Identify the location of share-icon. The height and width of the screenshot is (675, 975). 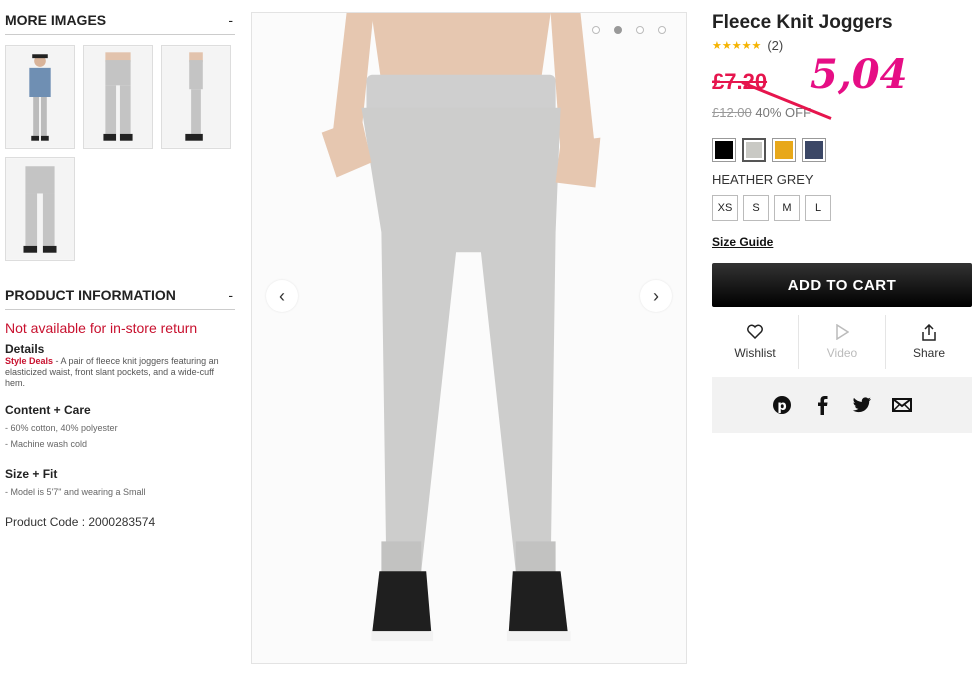
(929, 332).